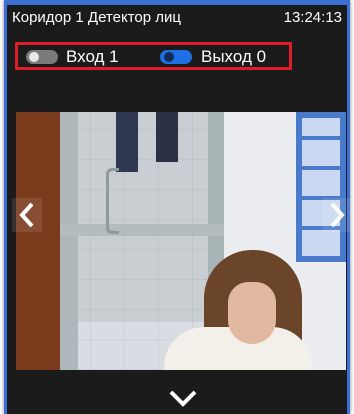 The height and width of the screenshot is (414, 354). I want to click on chevron-down-icon, so click(183, 398).